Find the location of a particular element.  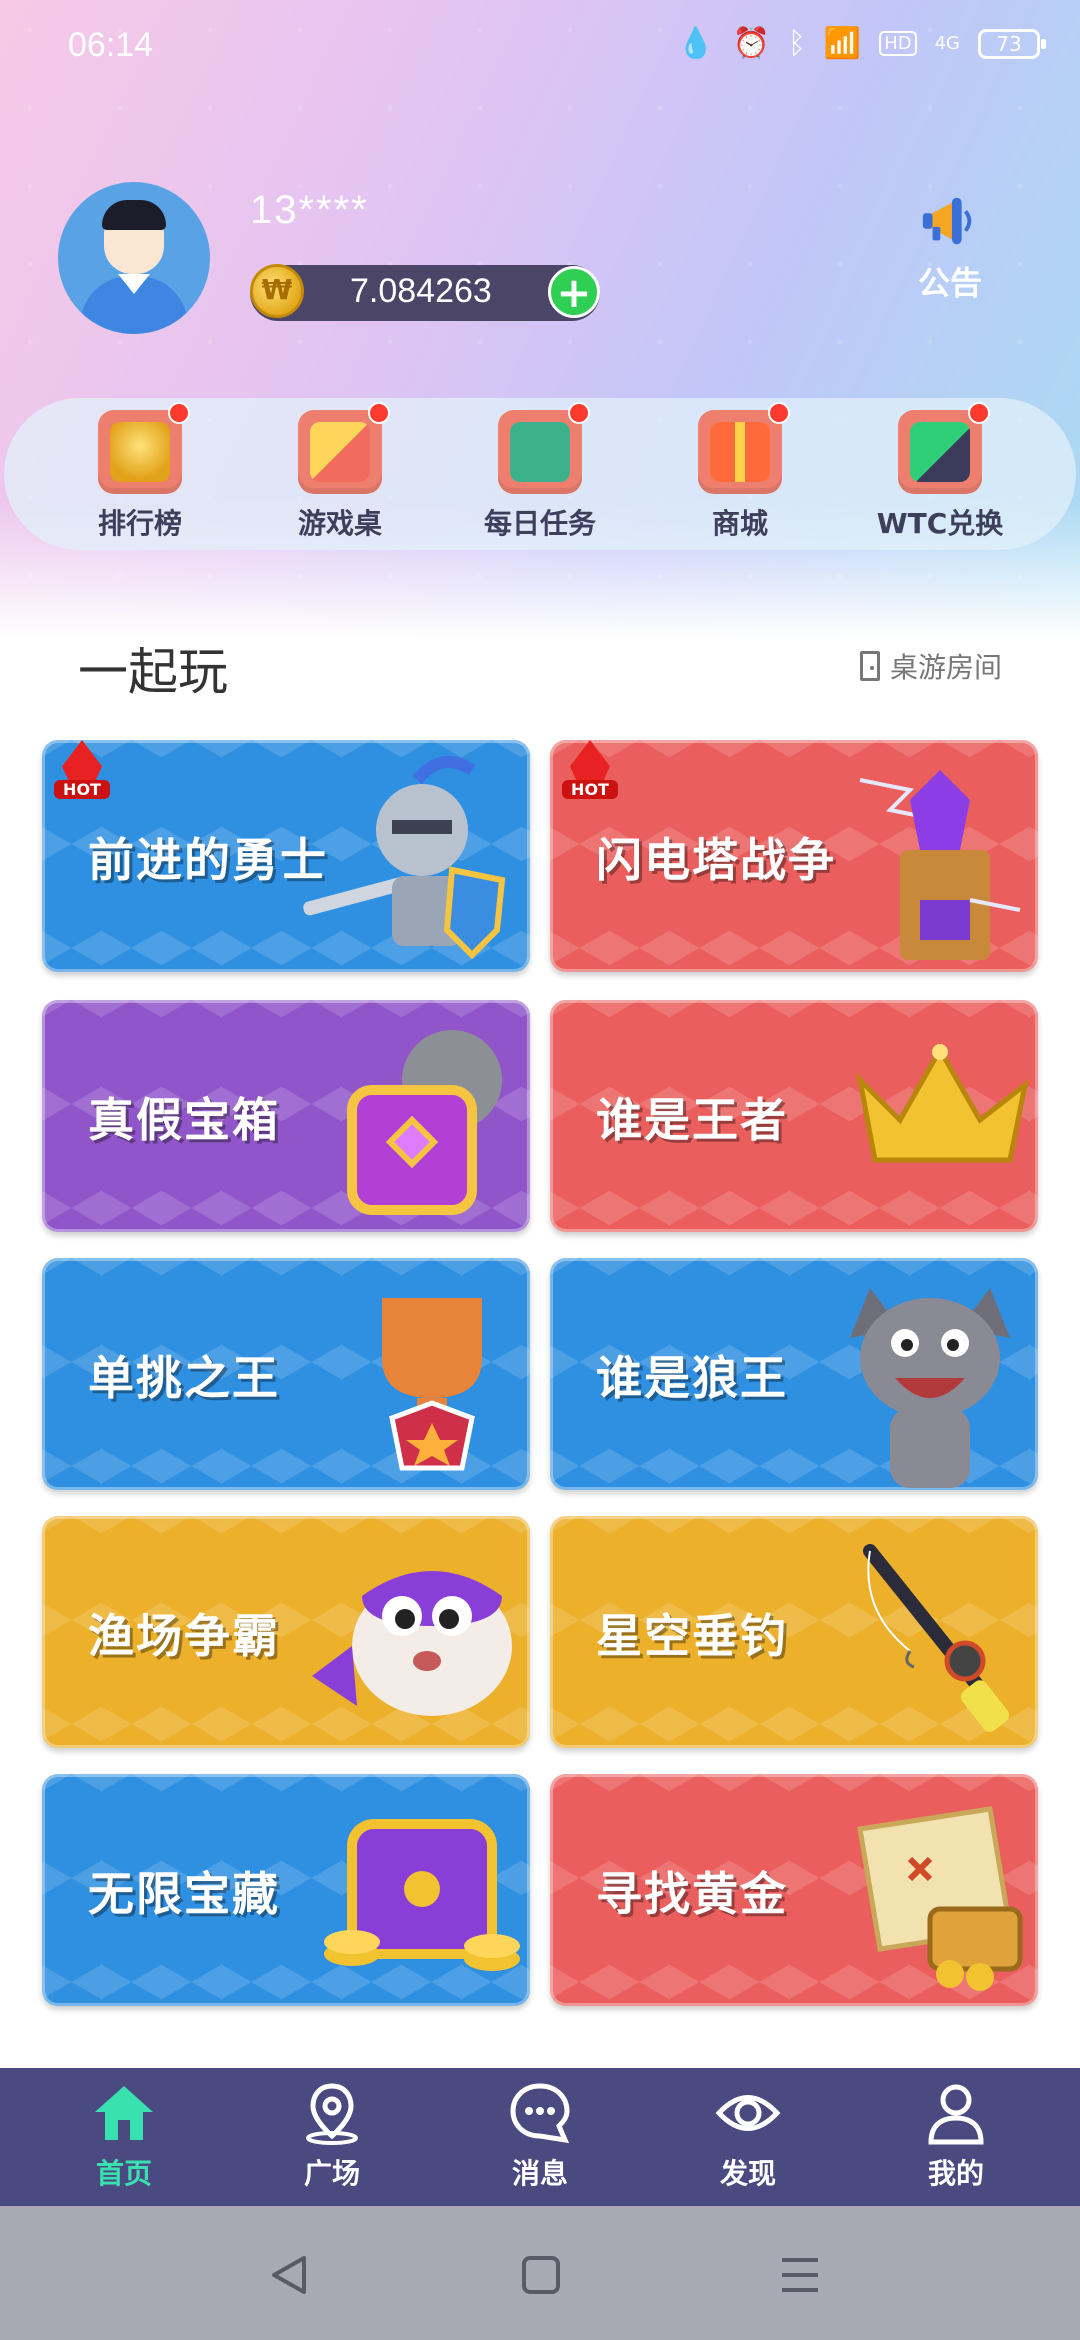

gift-box-icon is located at coordinates (744, 448).